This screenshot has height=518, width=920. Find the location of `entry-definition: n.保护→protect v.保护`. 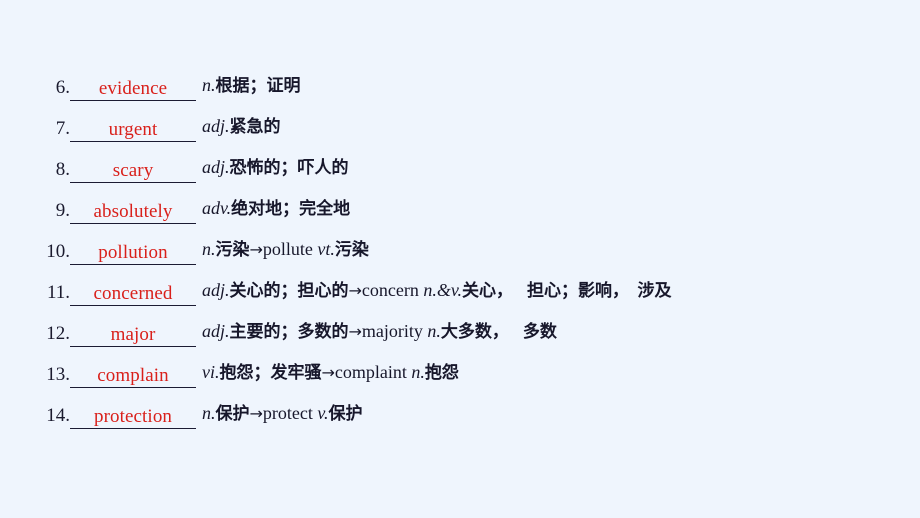

entry-definition: n.保护→protect v.保护 is located at coordinates (282, 414).